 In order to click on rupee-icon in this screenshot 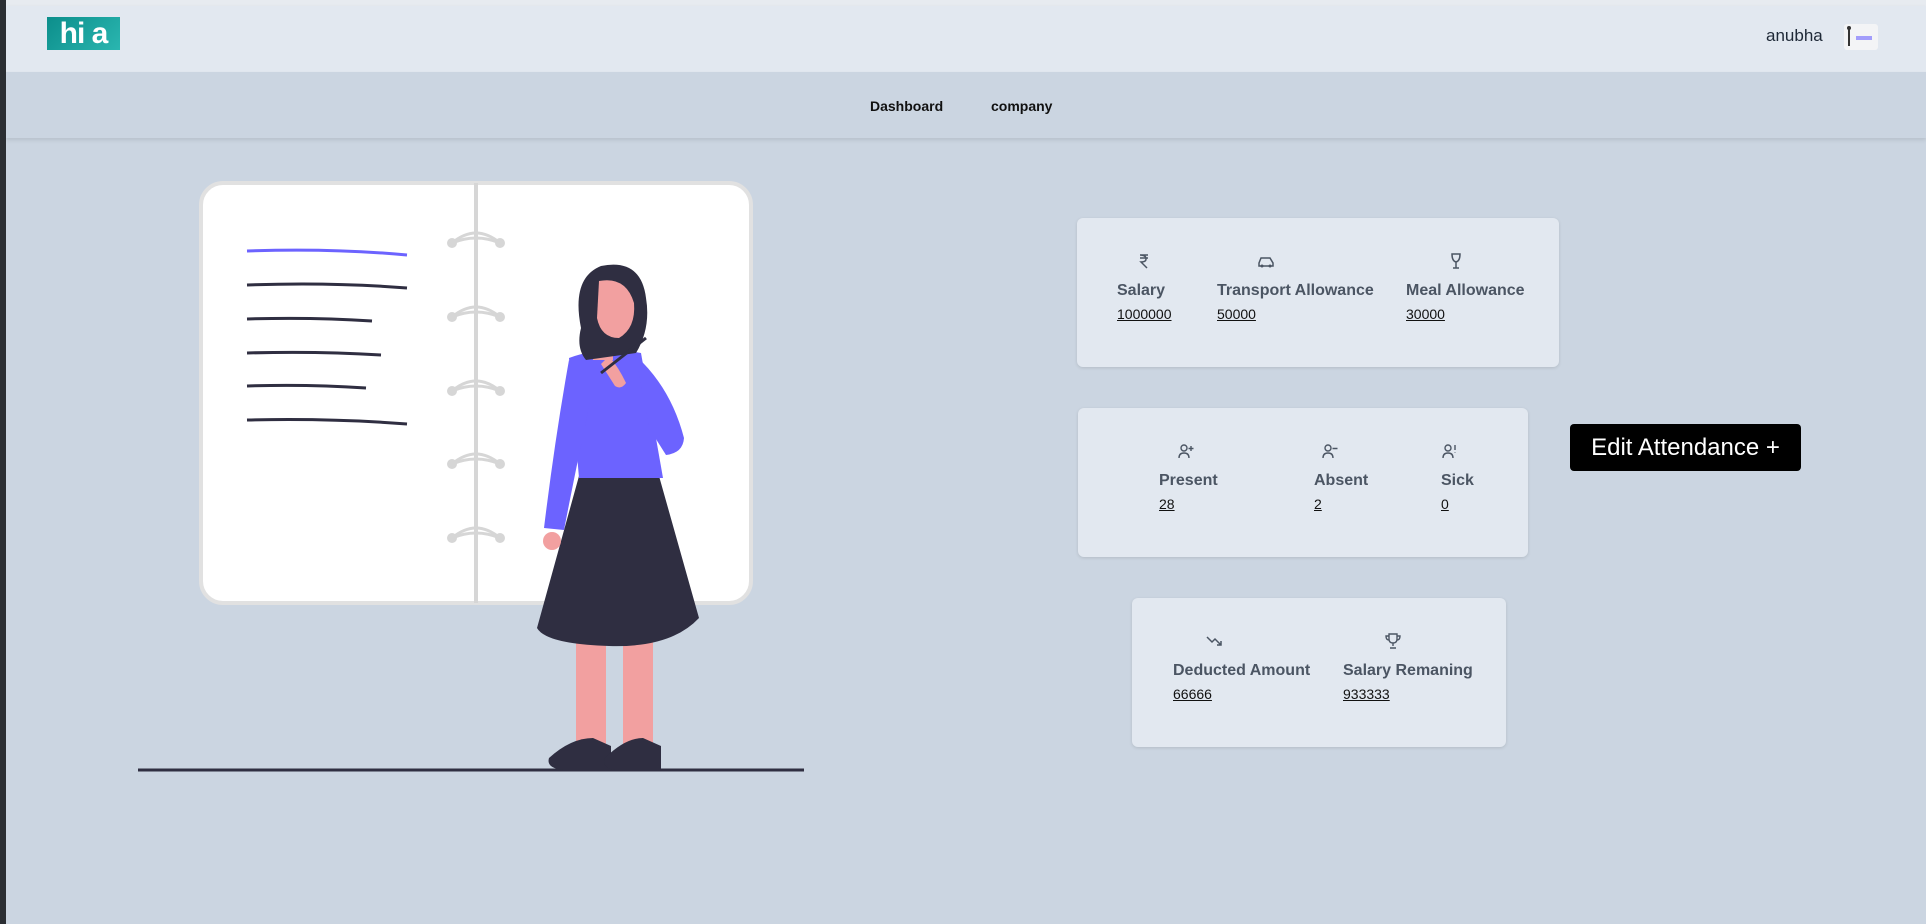, I will do `click(1143, 261)`.